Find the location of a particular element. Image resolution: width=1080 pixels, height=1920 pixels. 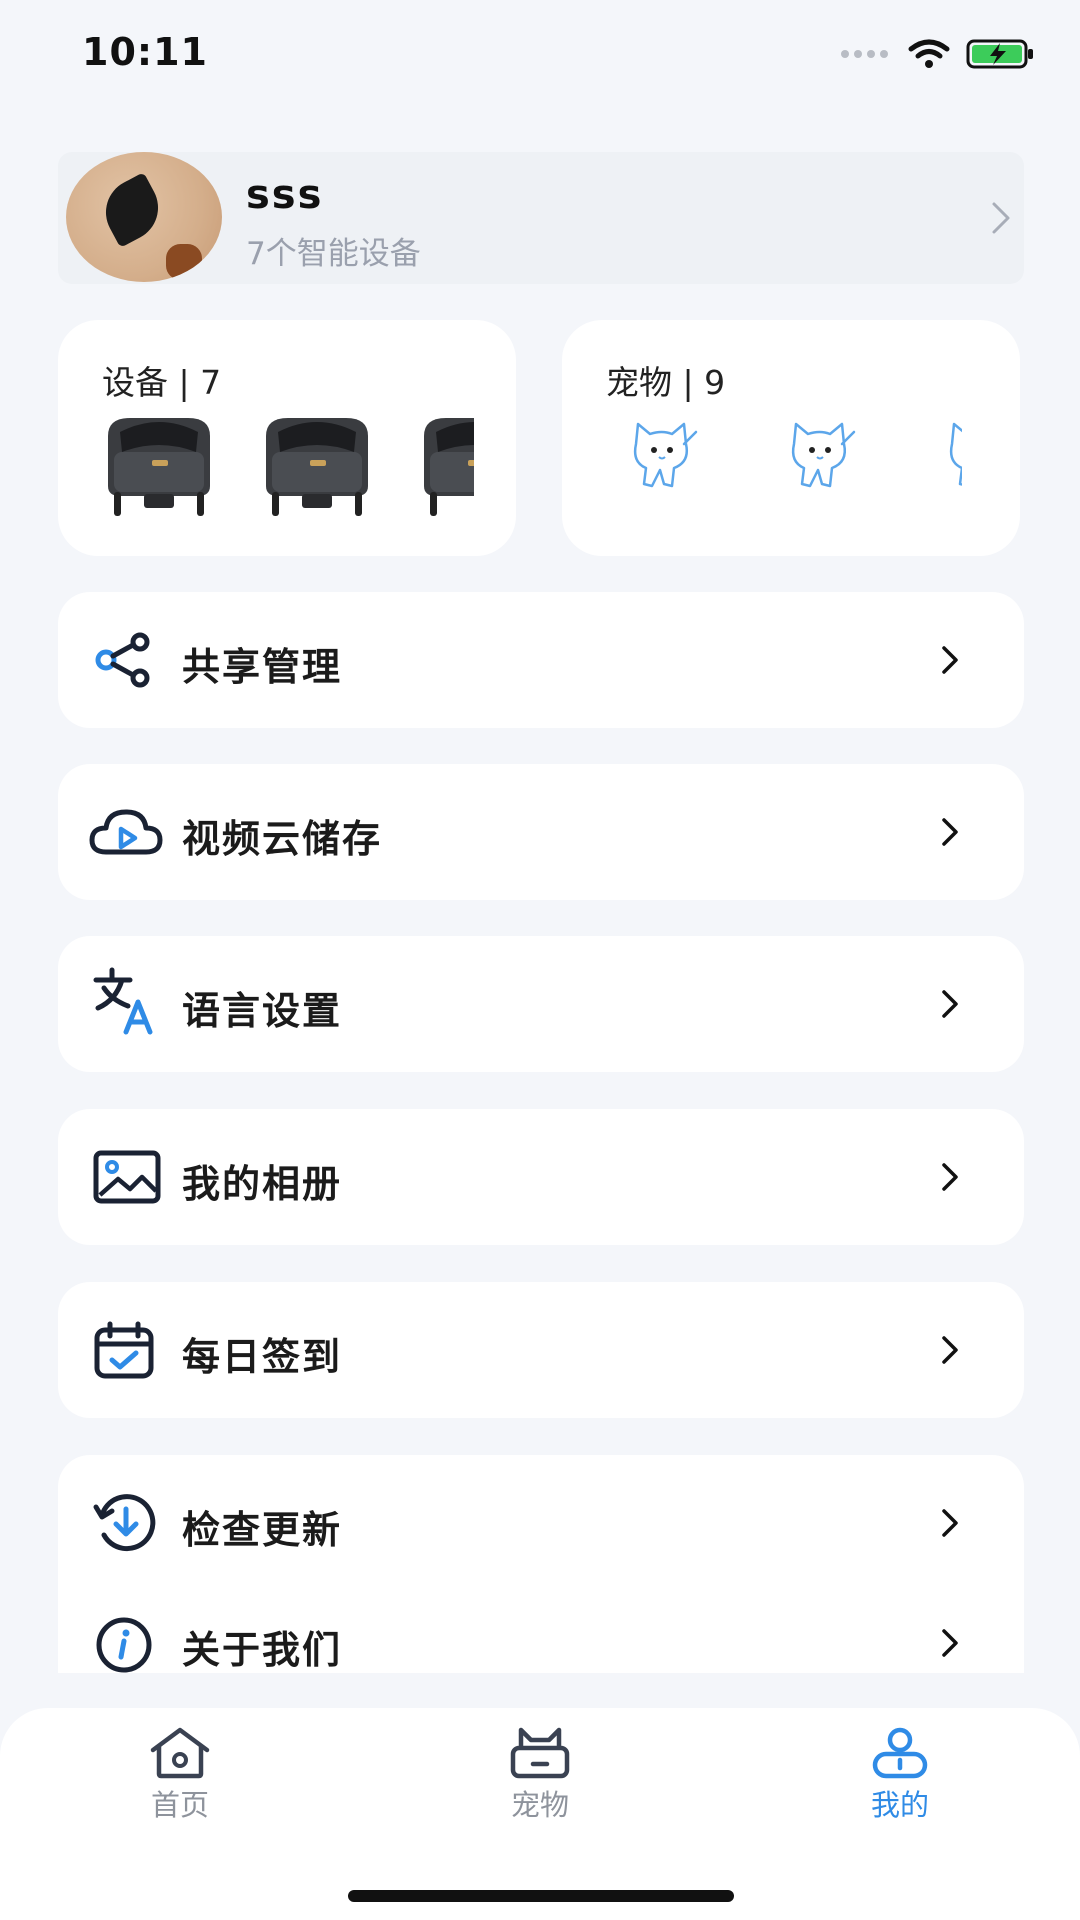

pets-card: 宠物 | 9 is located at coordinates (791, 438).